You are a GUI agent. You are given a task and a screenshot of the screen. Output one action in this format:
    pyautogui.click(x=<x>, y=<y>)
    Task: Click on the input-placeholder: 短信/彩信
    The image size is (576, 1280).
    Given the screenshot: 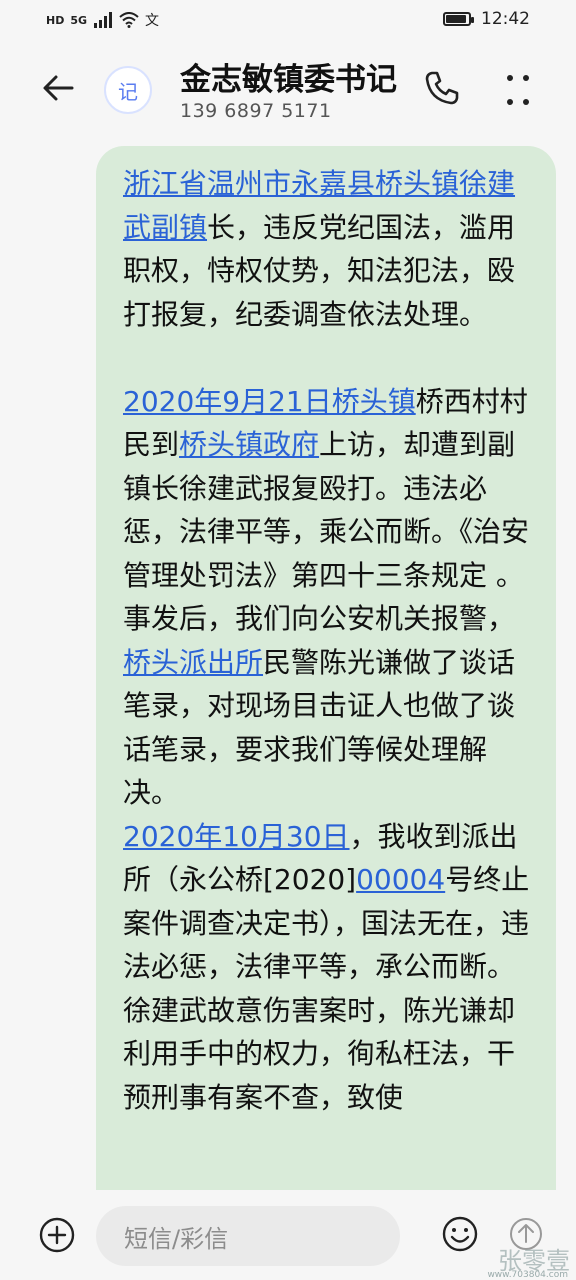 What is the action you would take?
    pyautogui.click(x=176, y=1238)
    